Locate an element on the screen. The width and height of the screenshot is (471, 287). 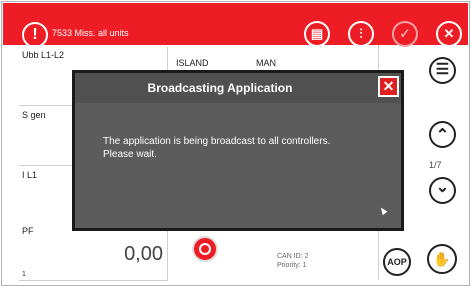
sliders-icon: ⫶ is located at coordinates (361, 34).